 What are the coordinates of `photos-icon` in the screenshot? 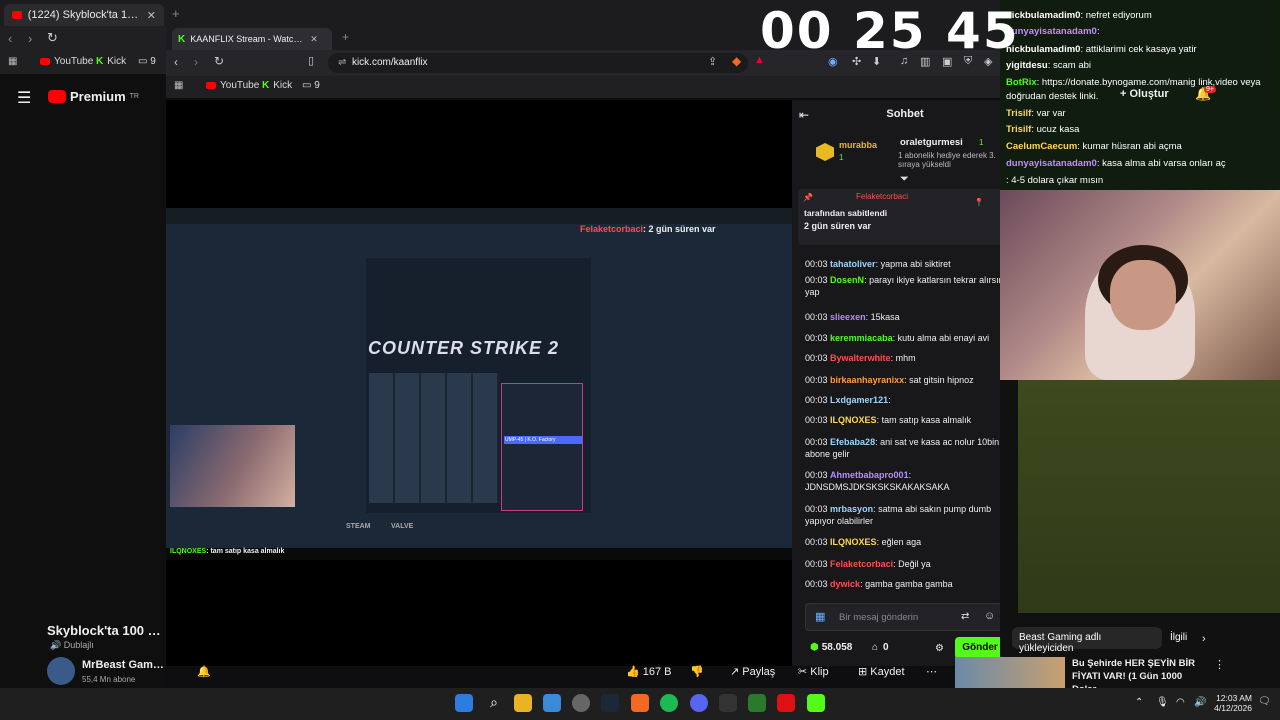 It's located at (552, 703).